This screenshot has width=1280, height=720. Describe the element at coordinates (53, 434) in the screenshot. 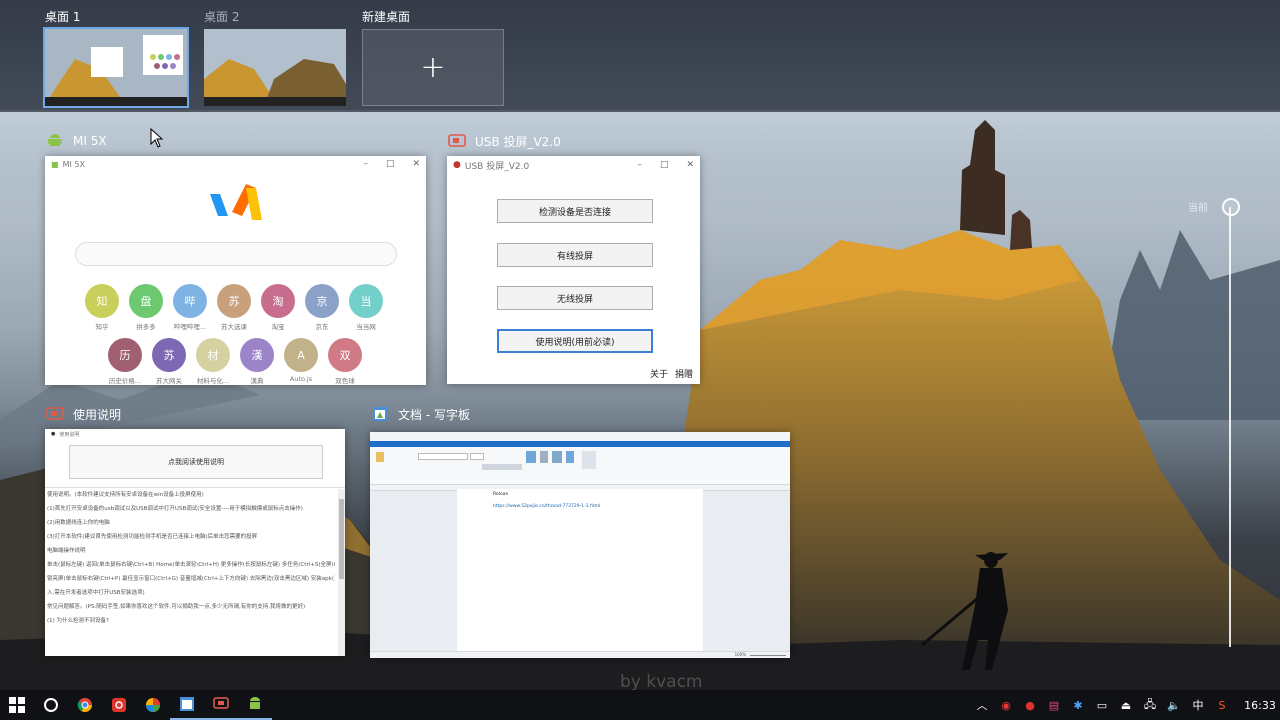

I see `app-small-icon: ●` at that location.